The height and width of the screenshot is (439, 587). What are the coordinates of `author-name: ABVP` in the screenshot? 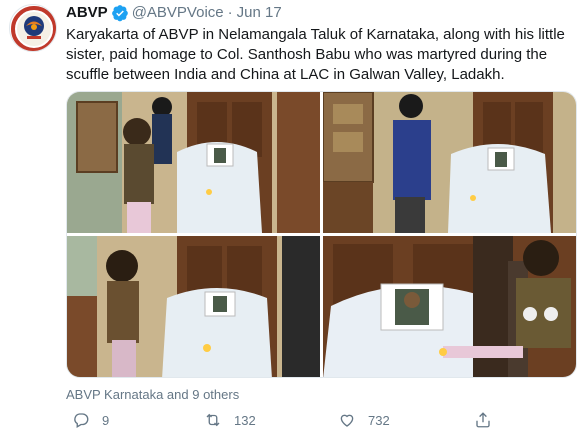 It's located at (87, 13).